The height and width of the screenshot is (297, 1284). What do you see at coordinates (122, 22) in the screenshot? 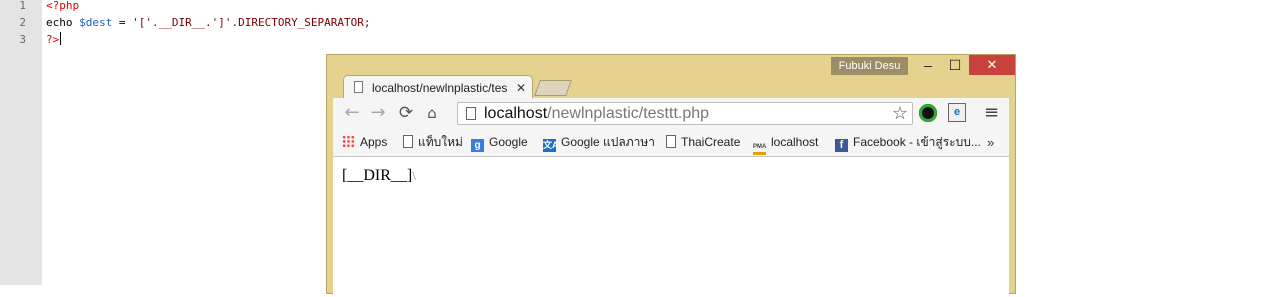
I see `assign-operator: =` at bounding box center [122, 22].